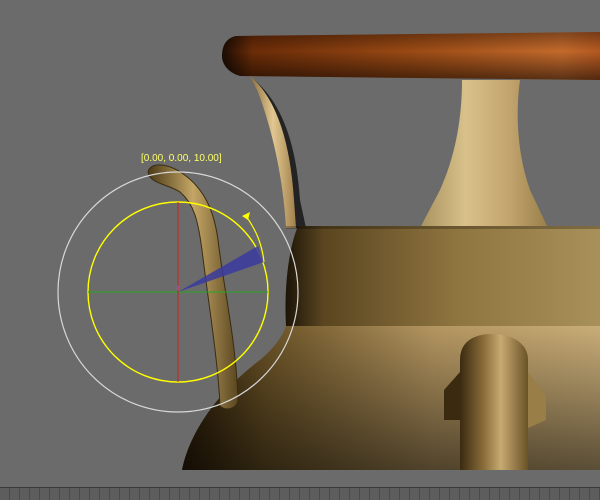 Image resolution: width=600 pixels, height=500 pixels. What do you see at coordinates (442, 276) in the screenshot?
I see `teapot-band` at bounding box center [442, 276].